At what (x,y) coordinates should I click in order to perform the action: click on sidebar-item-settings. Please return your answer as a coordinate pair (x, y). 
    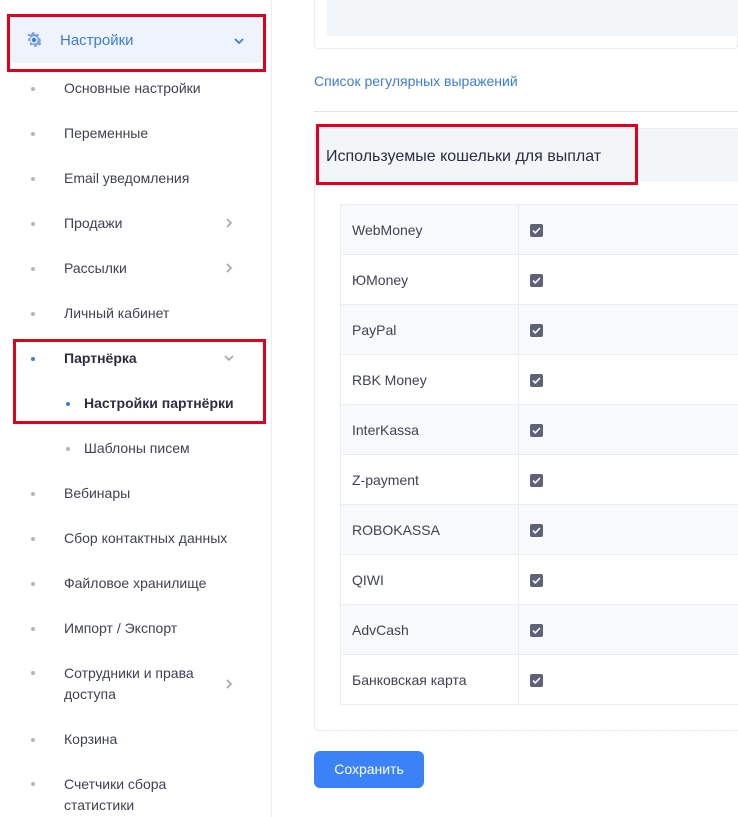
    Looking at the image, I should click on (136, 40).